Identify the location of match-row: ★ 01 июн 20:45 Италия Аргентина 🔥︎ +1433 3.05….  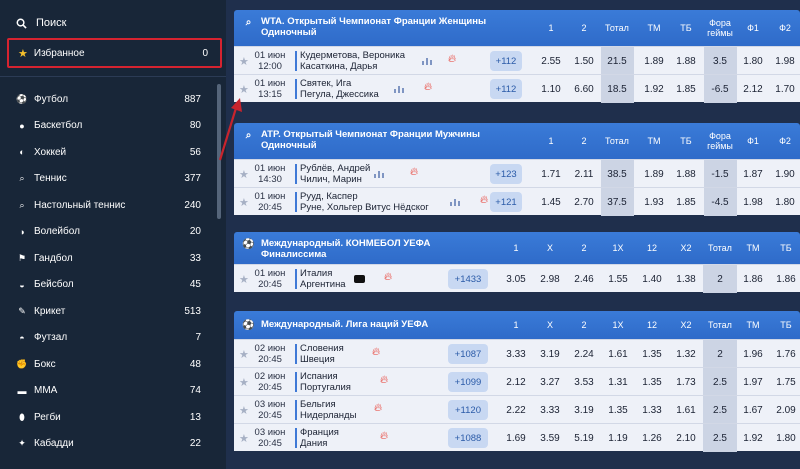
(517, 278).